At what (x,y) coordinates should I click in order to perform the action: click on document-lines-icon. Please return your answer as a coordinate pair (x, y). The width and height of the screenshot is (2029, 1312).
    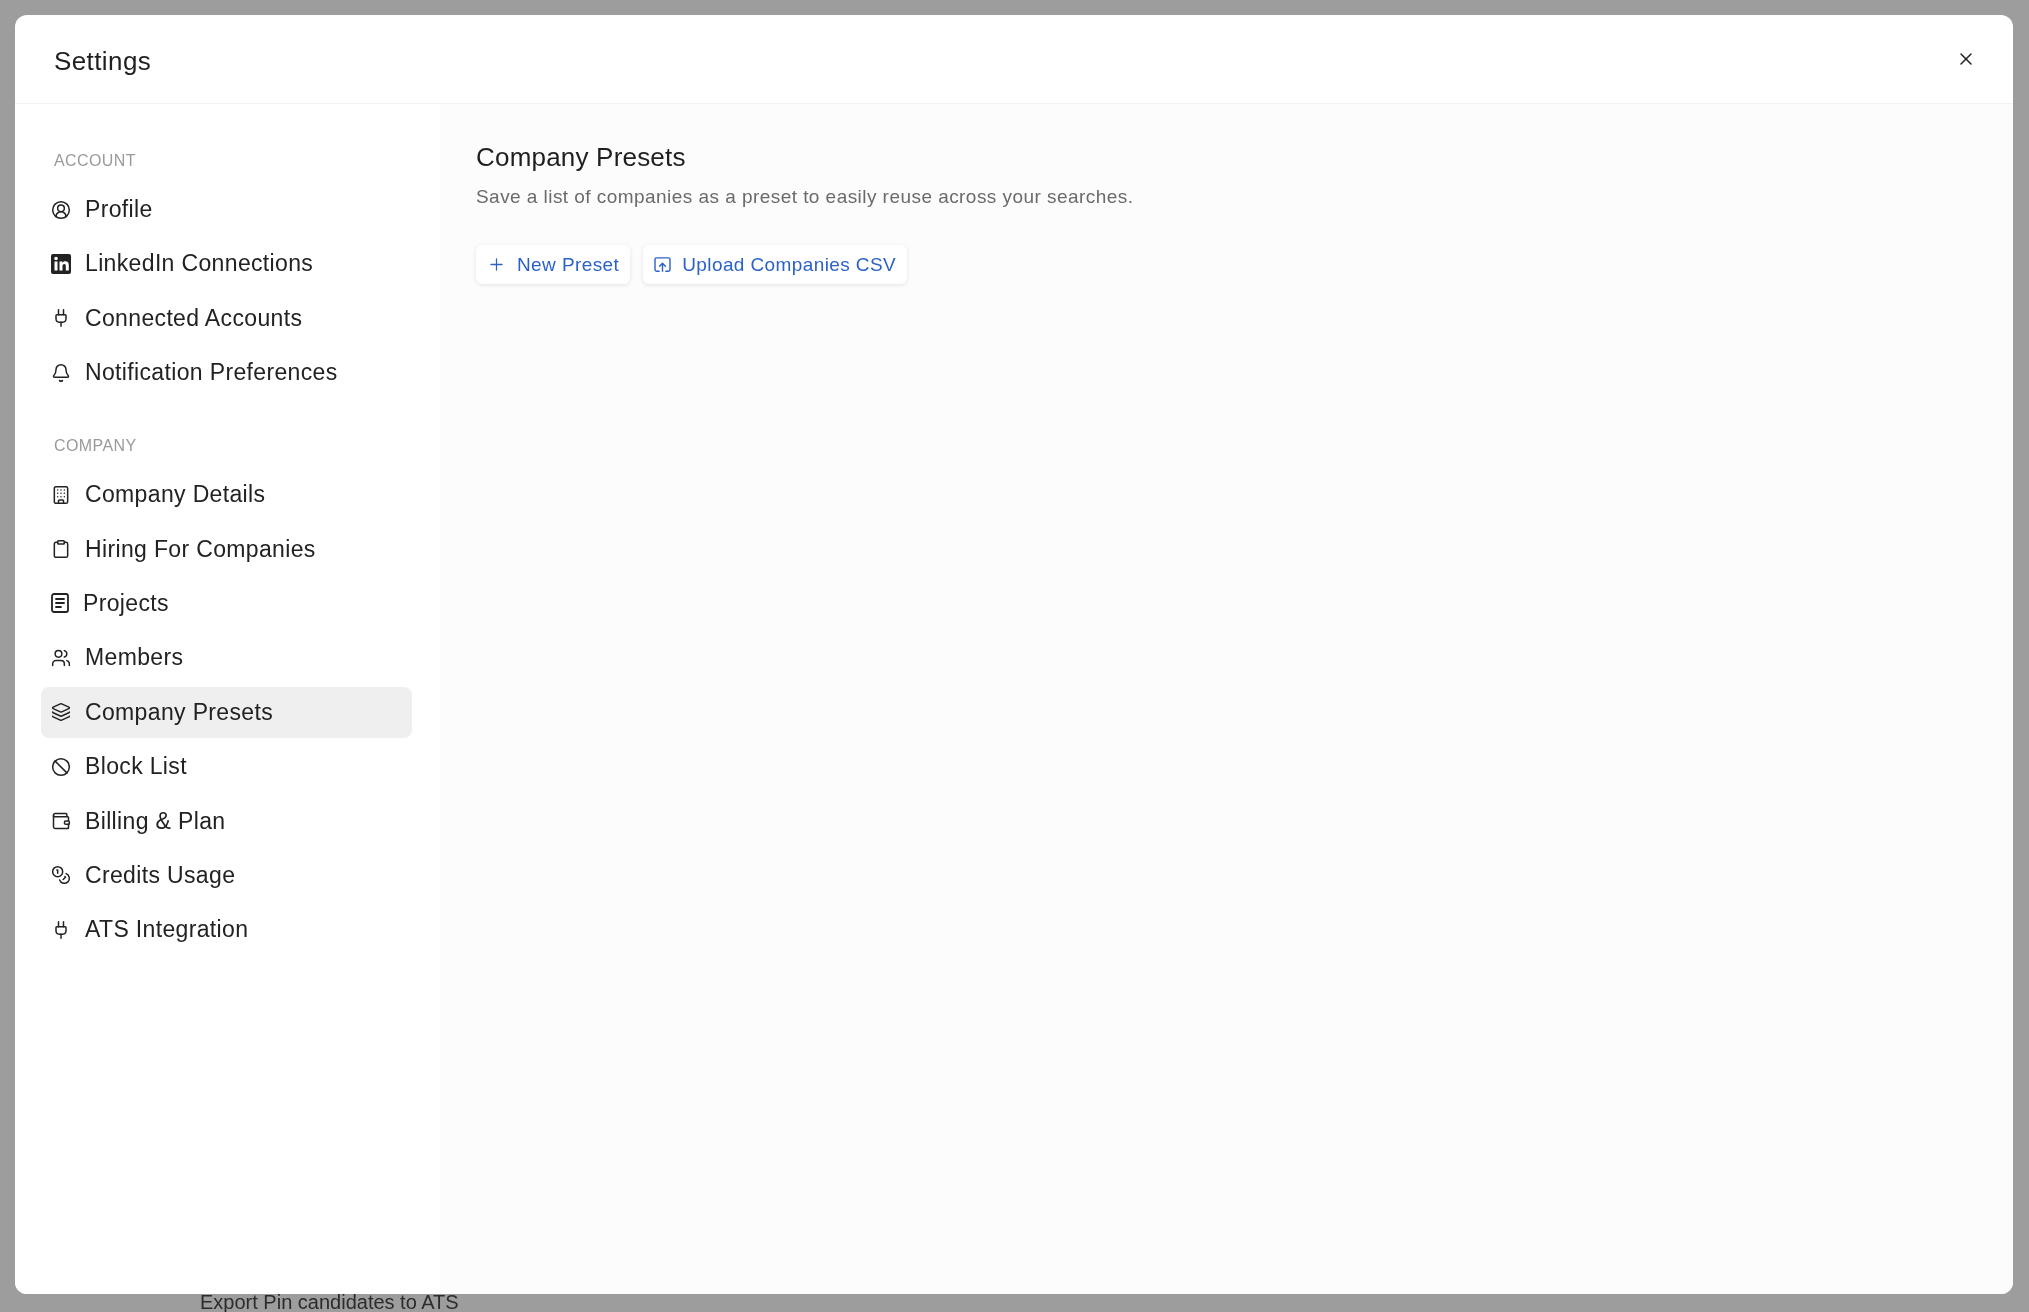
    Looking at the image, I should click on (60, 603).